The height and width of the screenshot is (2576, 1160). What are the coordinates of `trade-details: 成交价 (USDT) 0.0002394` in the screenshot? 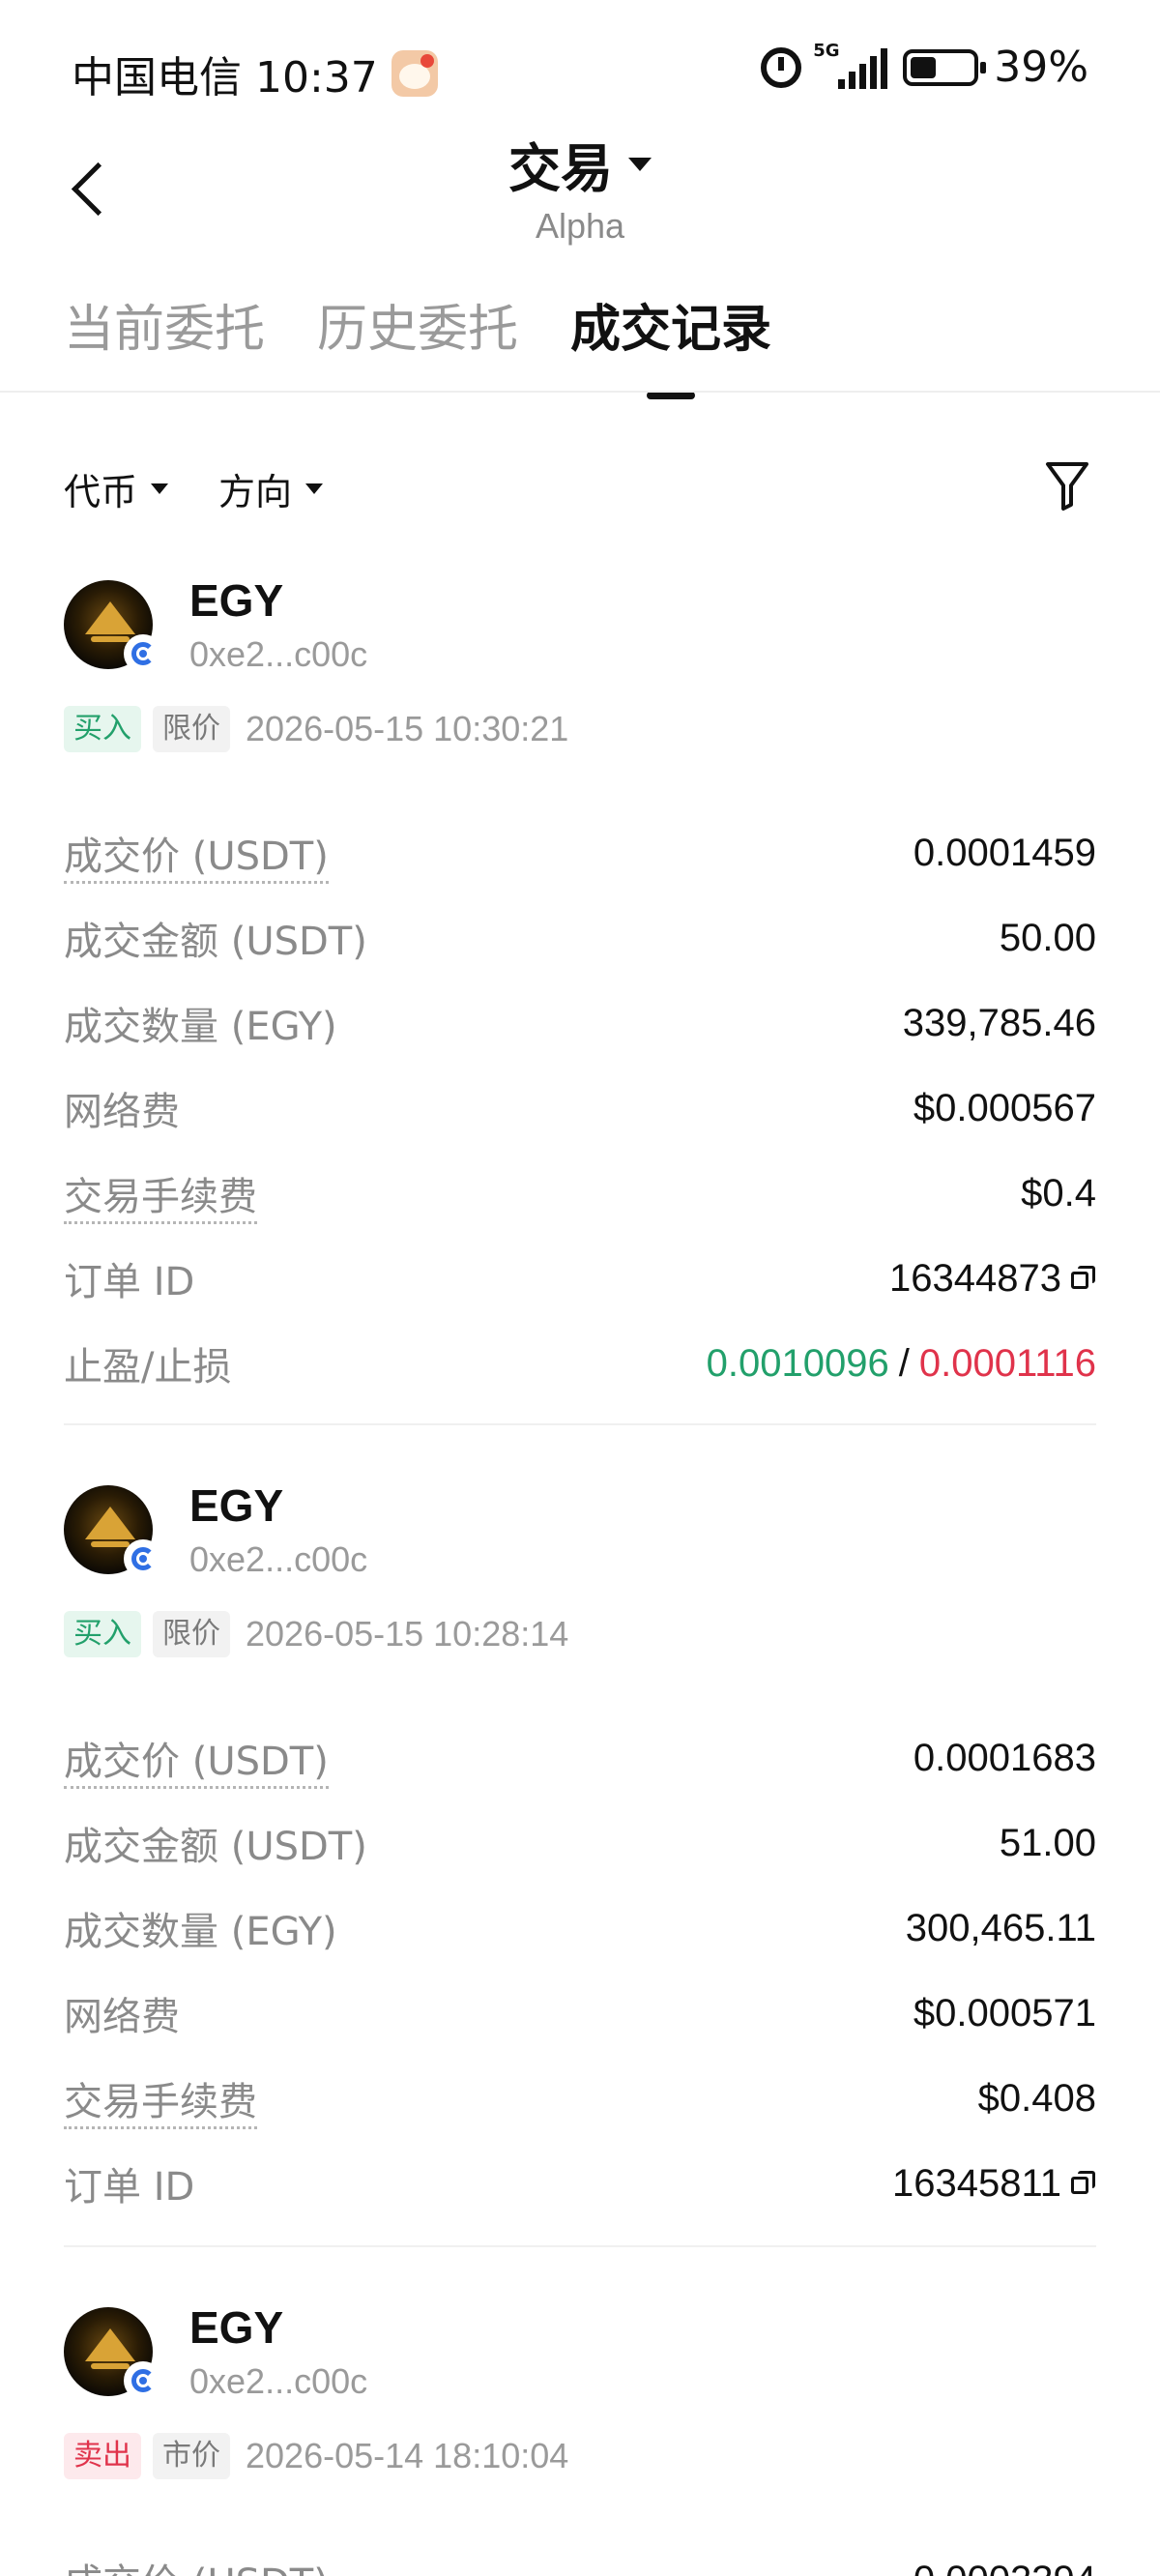 It's located at (580, 2556).